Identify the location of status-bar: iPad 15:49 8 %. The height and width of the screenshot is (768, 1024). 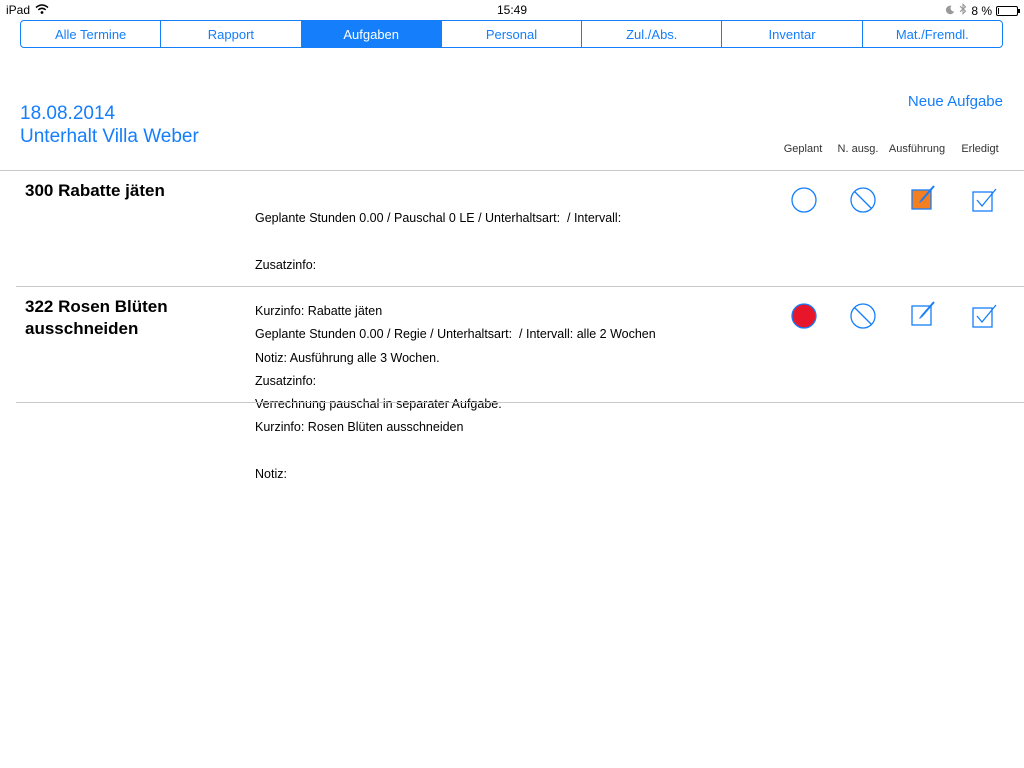
(512, 10).